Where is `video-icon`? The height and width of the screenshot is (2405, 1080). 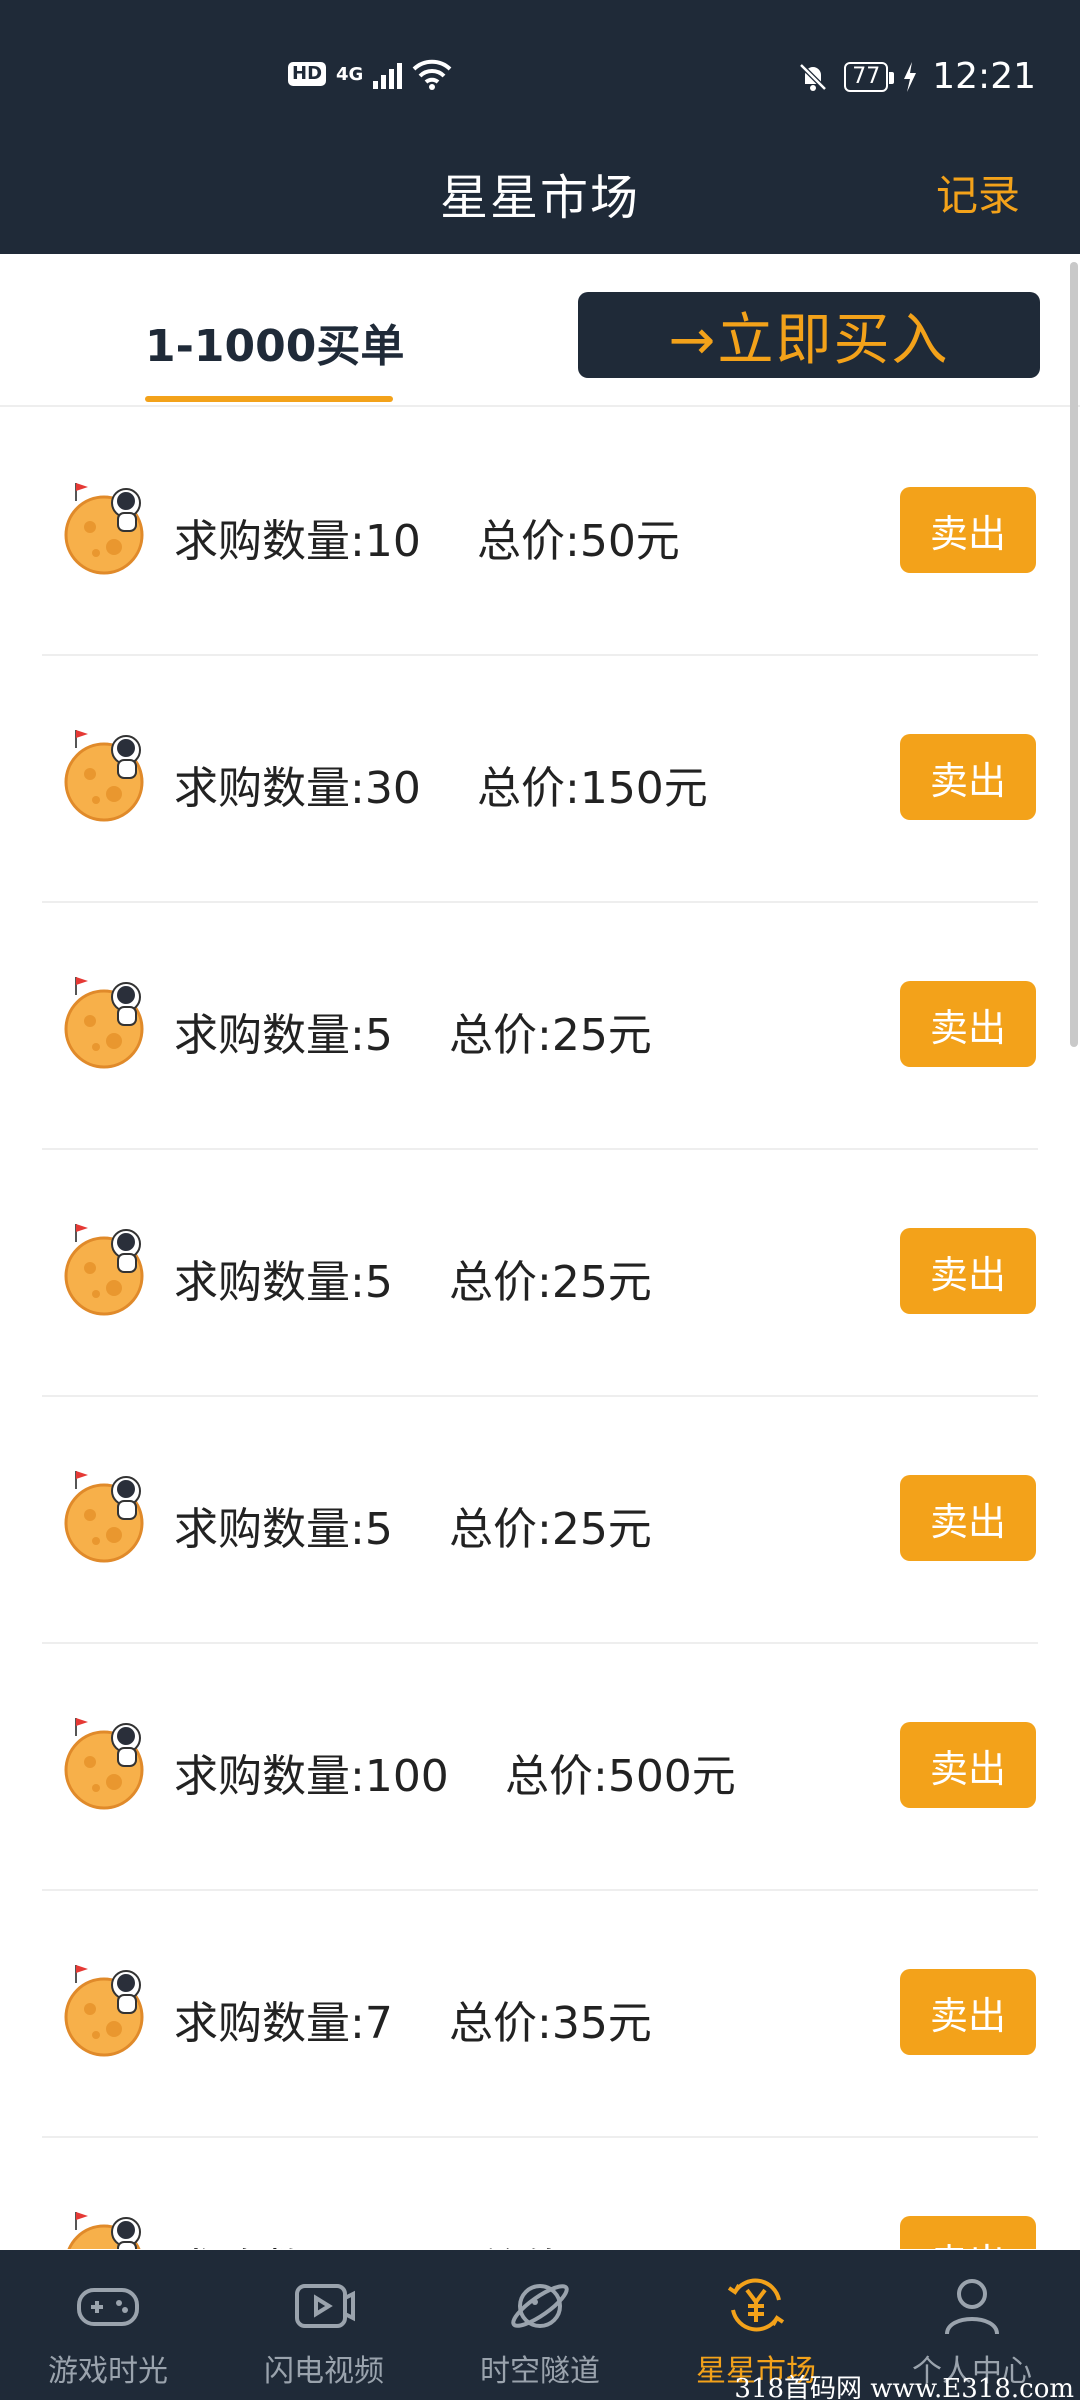 video-icon is located at coordinates (324, 2305).